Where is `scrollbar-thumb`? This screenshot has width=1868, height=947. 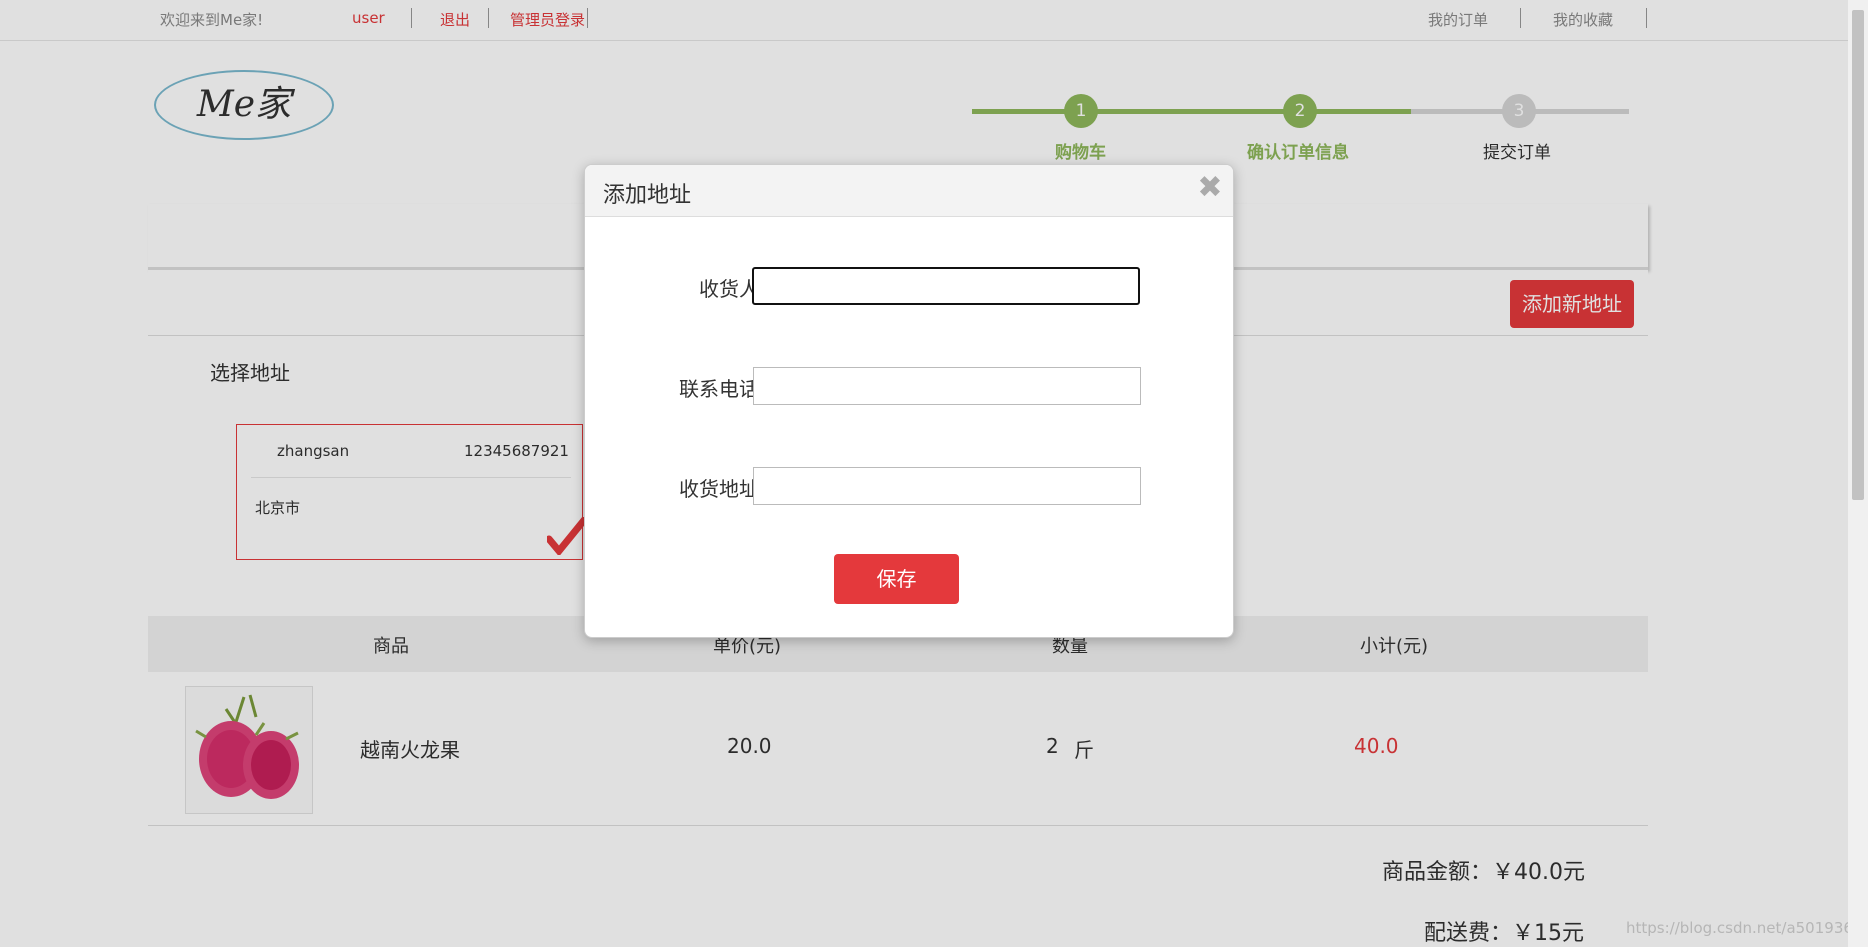
scrollbar-thumb is located at coordinates (1858, 255).